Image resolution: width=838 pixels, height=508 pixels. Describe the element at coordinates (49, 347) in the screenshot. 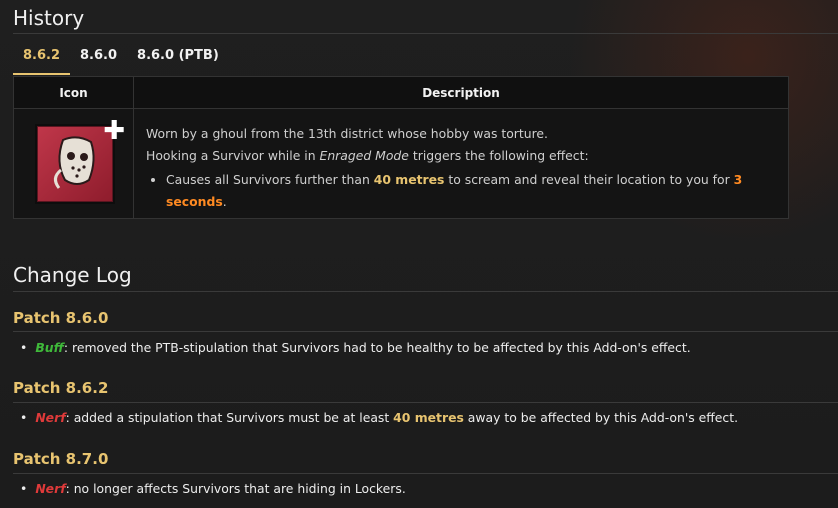

I see `buff-tag: Buff` at that location.